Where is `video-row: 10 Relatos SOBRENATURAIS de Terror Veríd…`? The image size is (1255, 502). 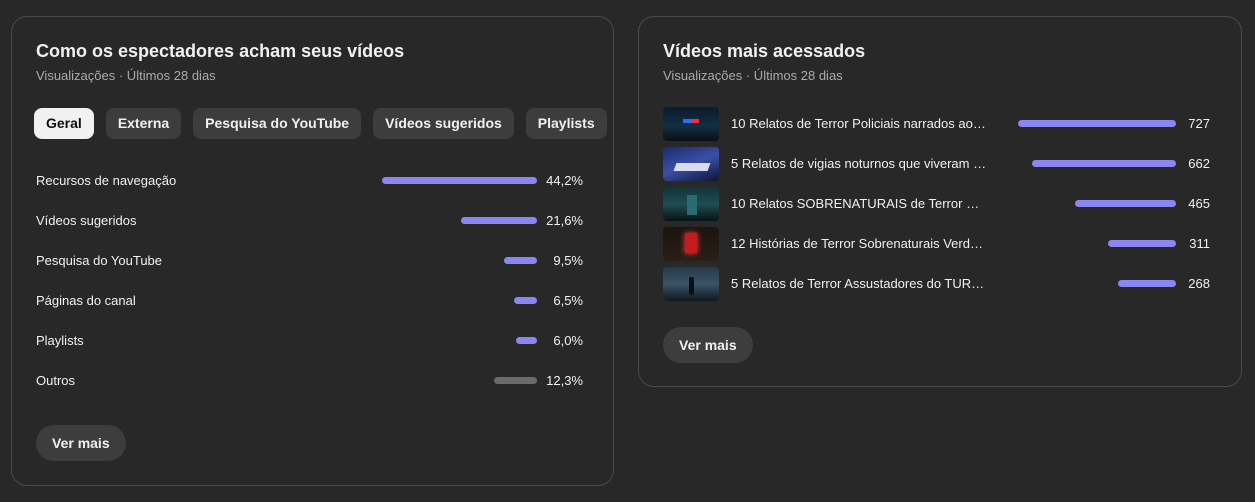 video-row: 10 Relatos SOBRENATURAIS de Terror Veríd… is located at coordinates (936, 204).